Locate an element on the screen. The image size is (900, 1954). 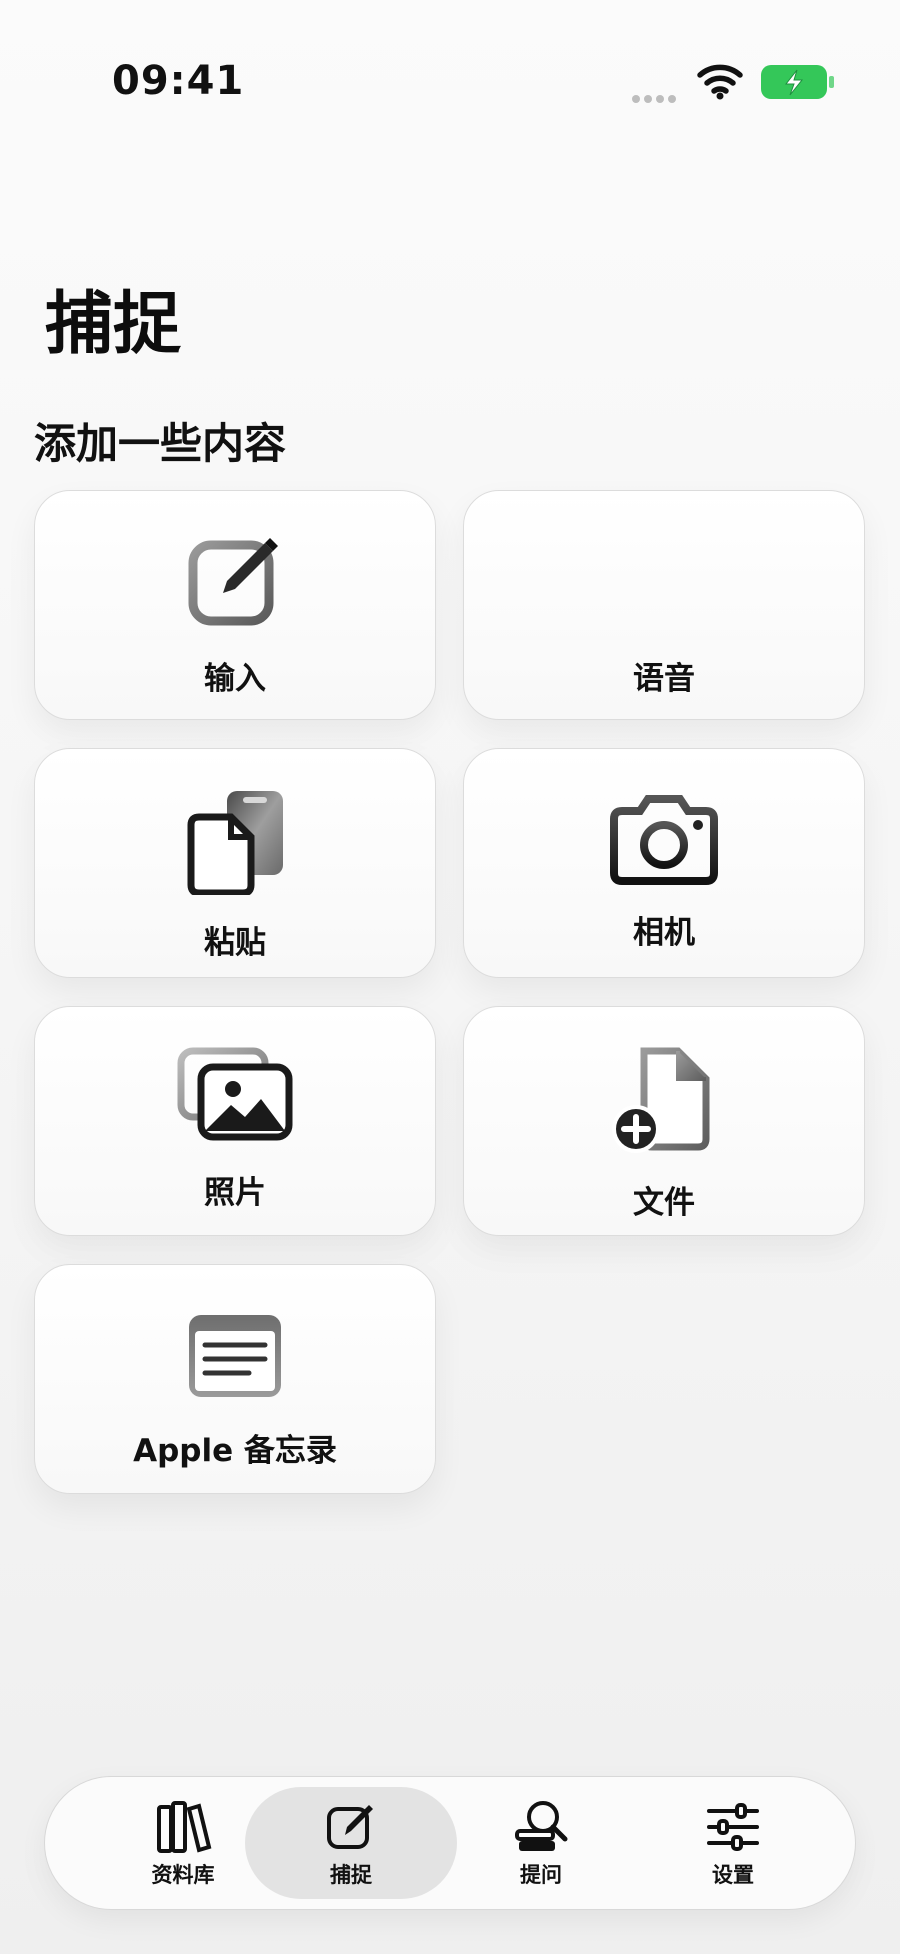
tab-label: 捕捉 is located at coordinates (351, 1875).